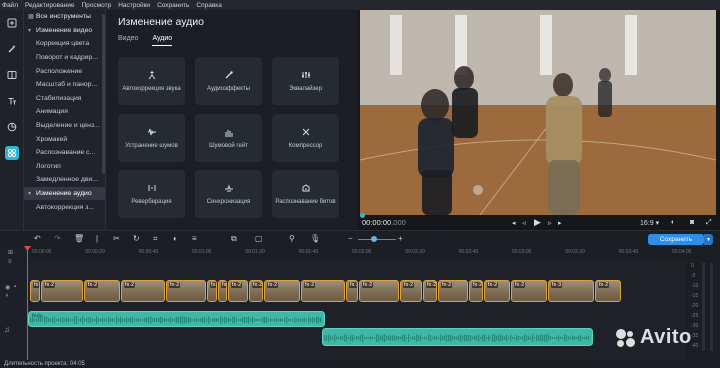 This screenshot has width=720, height=368. Describe the element at coordinates (12, 101) in the screenshot. I see `titles-icon` at that location.